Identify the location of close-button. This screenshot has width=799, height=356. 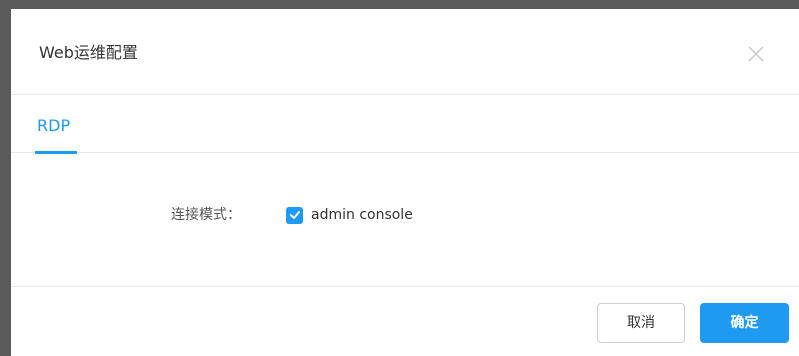
(756, 54).